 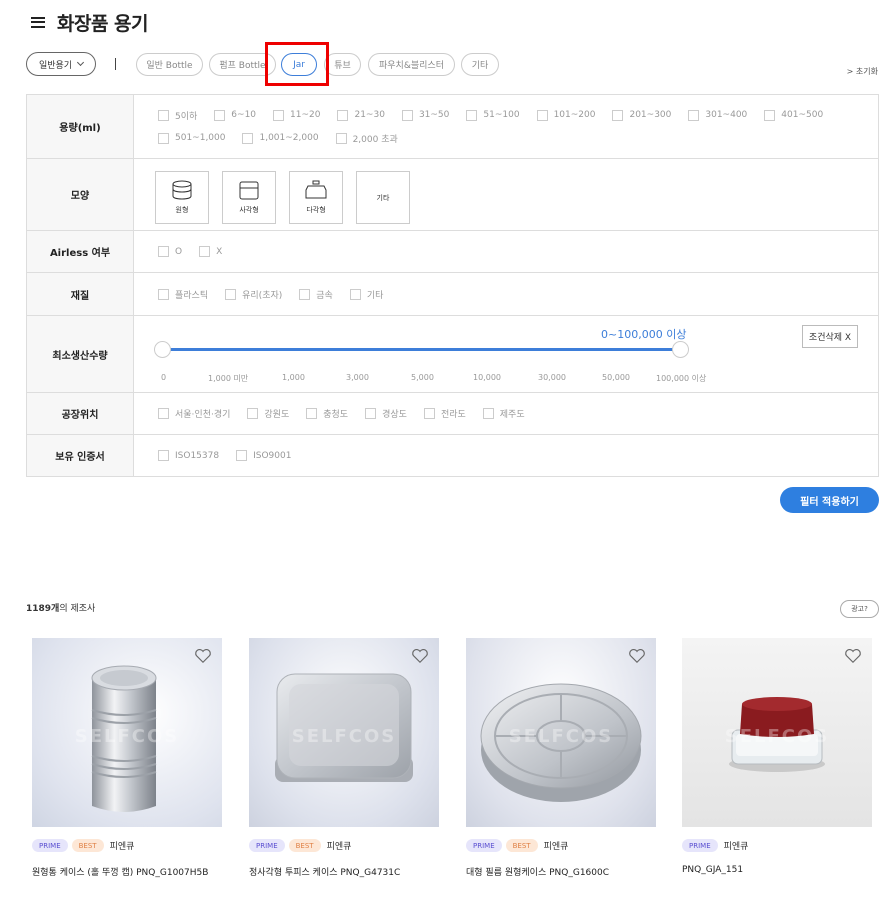 I want to click on chip-tube: 튜브, so click(x=342, y=64).